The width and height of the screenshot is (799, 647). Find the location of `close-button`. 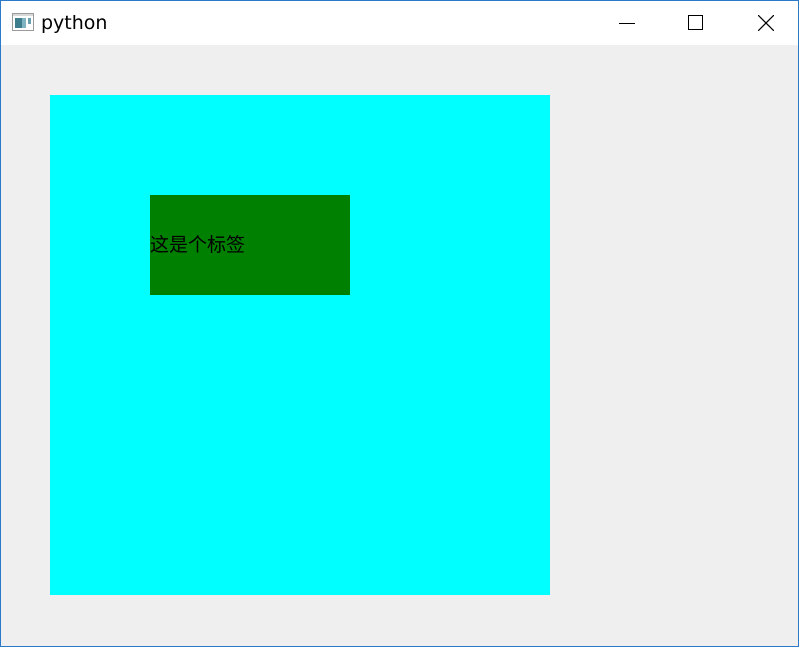

close-button is located at coordinates (766, 23).